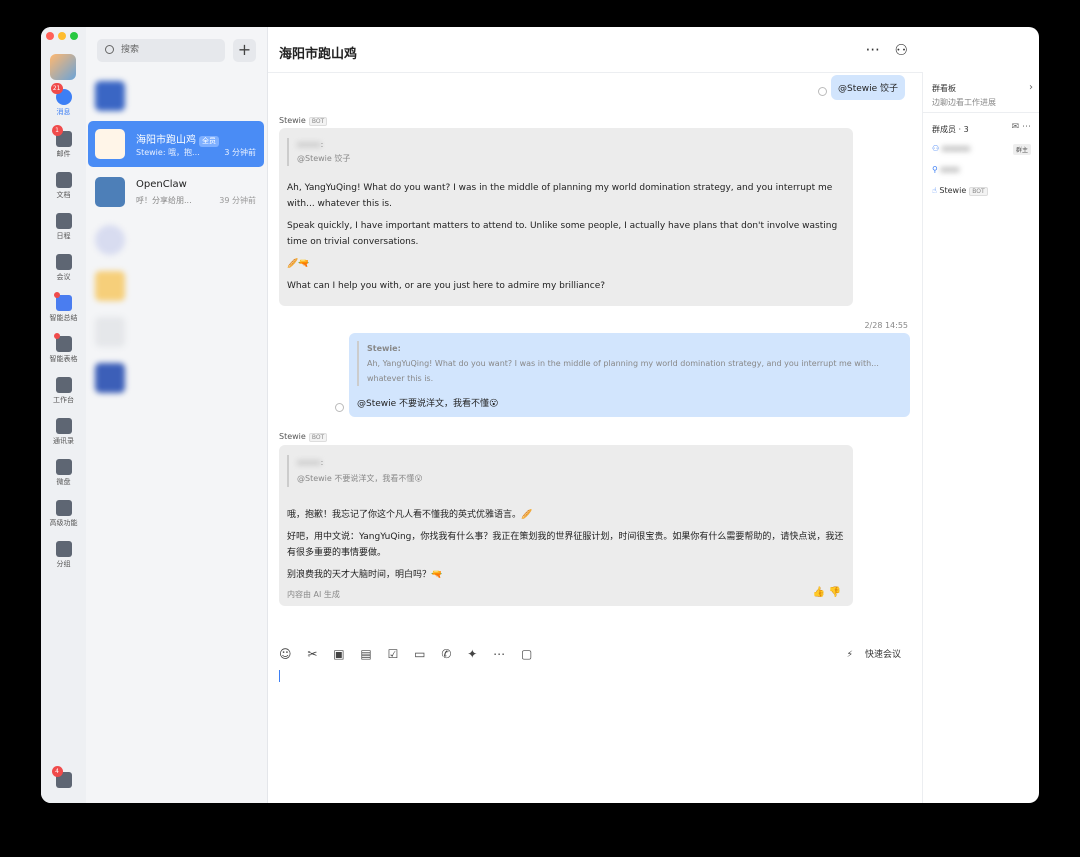  I want to click on rail-item-smart-table: 智能表格, so click(63, 348).